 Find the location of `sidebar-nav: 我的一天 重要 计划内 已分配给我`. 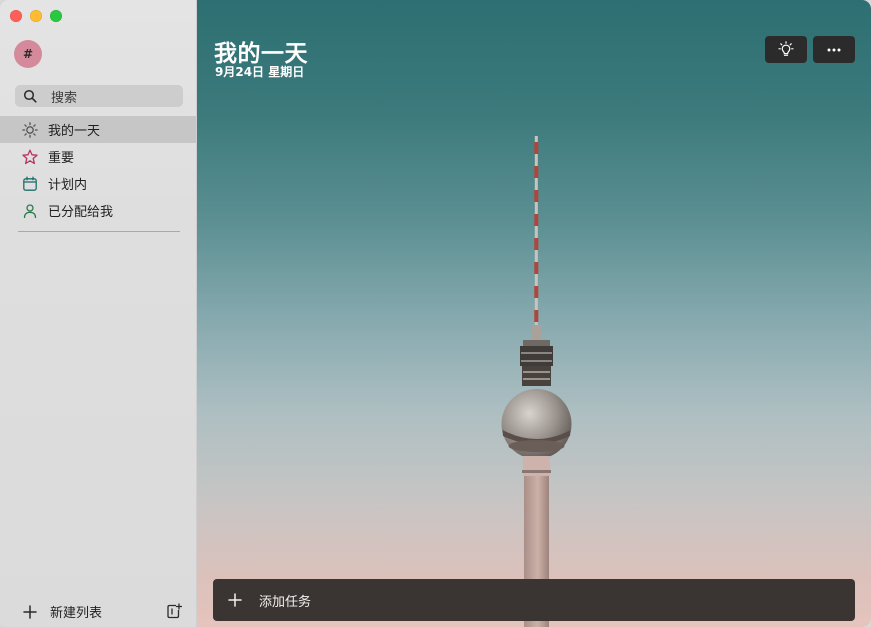

sidebar-nav: 我的一天 重要 计划内 已分配给我 is located at coordinates (98, 170).